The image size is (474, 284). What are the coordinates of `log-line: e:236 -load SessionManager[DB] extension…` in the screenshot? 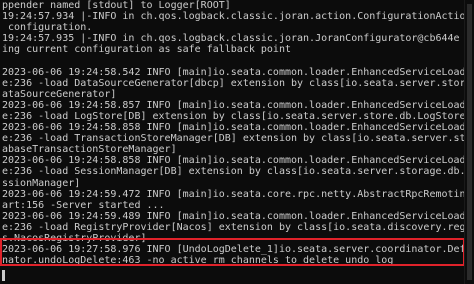 It's located at (233, 172).